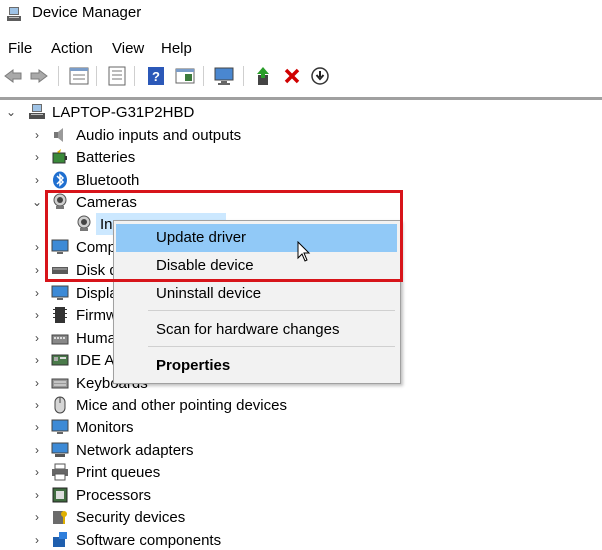 This screenshot has height=550, width=602. I want to click on disable-icon, so click(320, 76).